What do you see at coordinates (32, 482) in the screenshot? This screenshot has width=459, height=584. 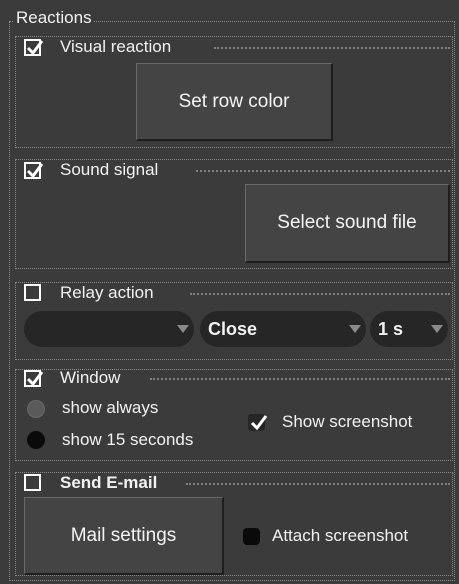 I see `send-email-checkbox` at bounding box center [32, 482].